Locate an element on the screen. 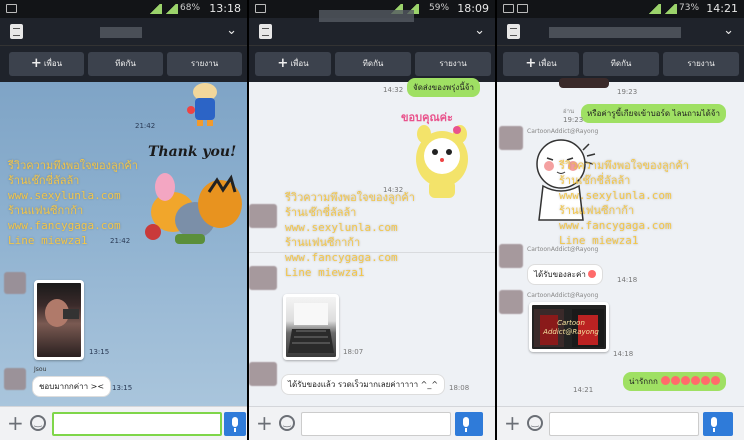 The image size is (744, 440). clock: 14:21 is located at coordinates (722, 8).